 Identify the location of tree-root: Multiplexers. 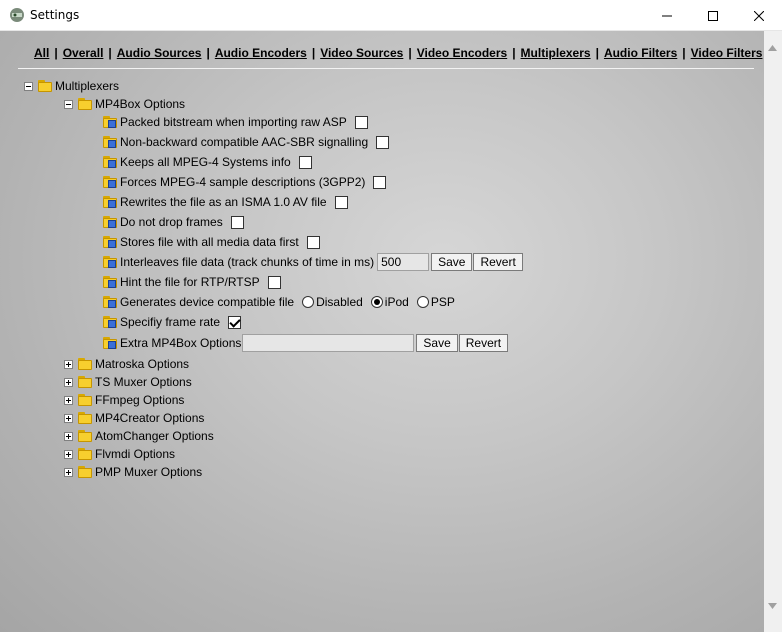
(71, 86).